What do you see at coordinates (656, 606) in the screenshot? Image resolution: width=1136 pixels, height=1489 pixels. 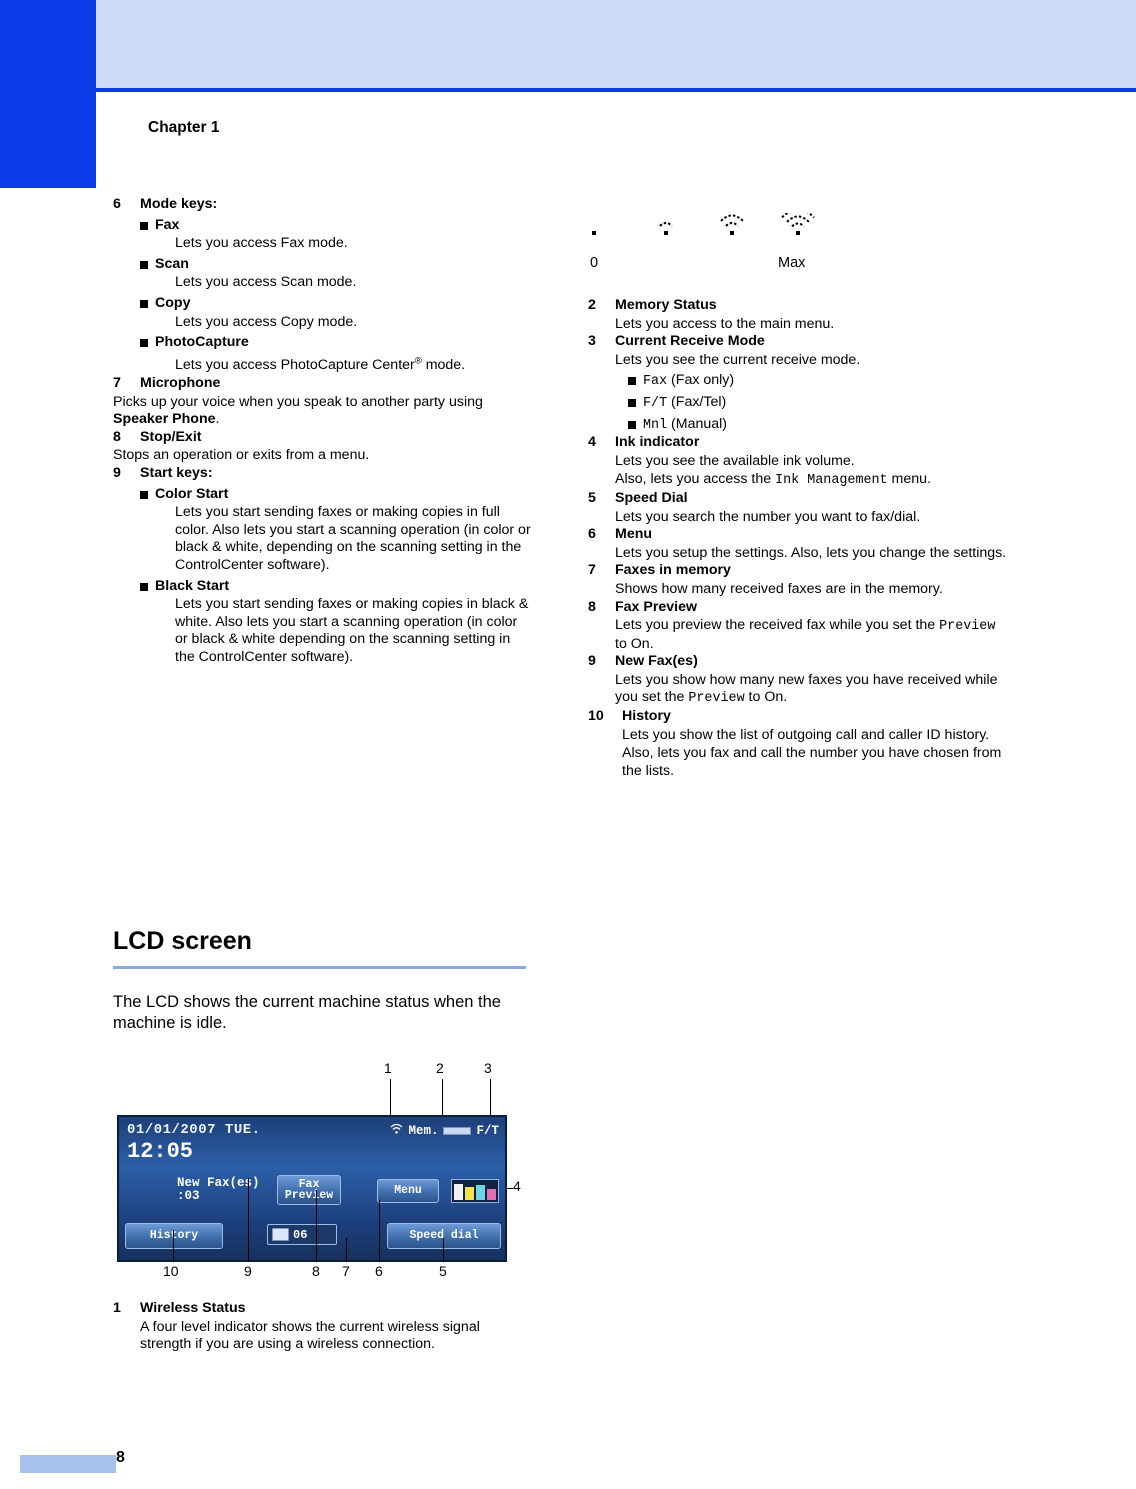 I see `item-title: Fax Preview` at bounding box center [656, 606].